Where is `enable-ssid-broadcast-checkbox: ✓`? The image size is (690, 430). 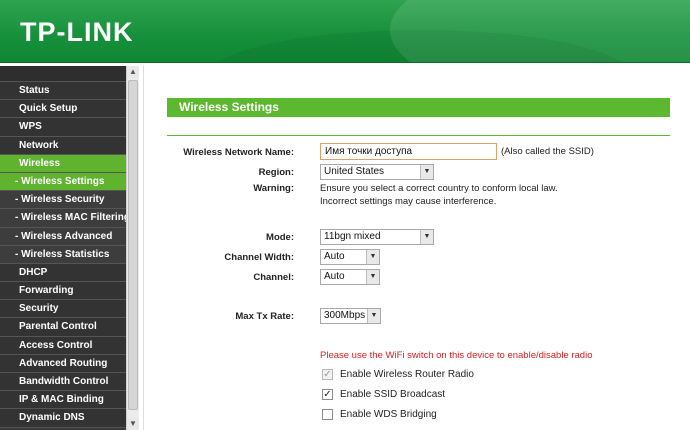
enable-ssid-broadcast-checkbox: ✓ is located at coordinates (327, 394).